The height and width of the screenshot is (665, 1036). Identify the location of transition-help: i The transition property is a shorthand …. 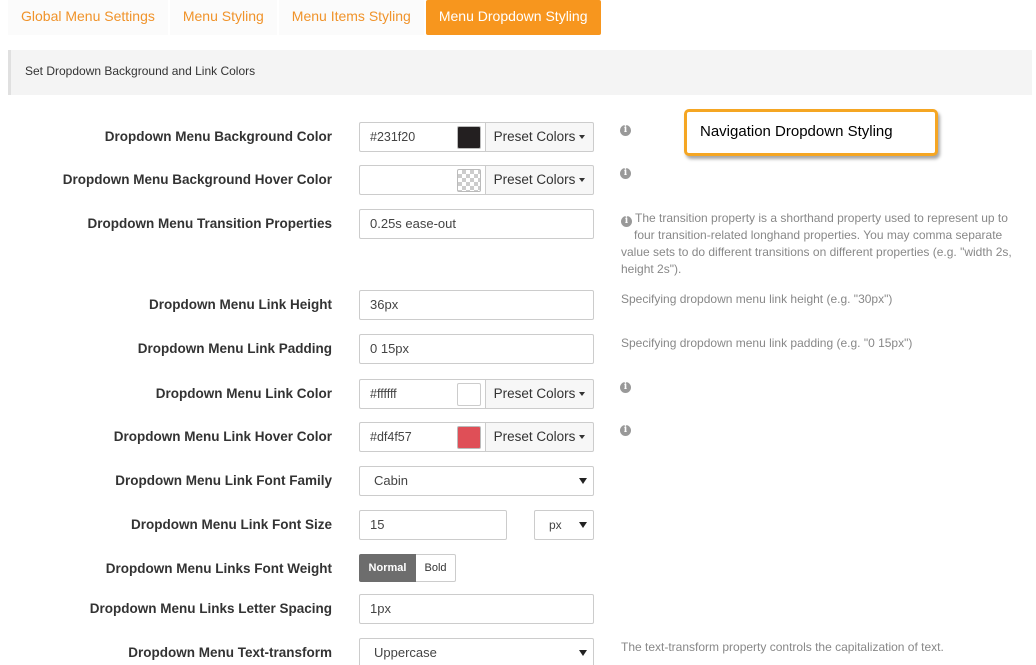
(816, 244).